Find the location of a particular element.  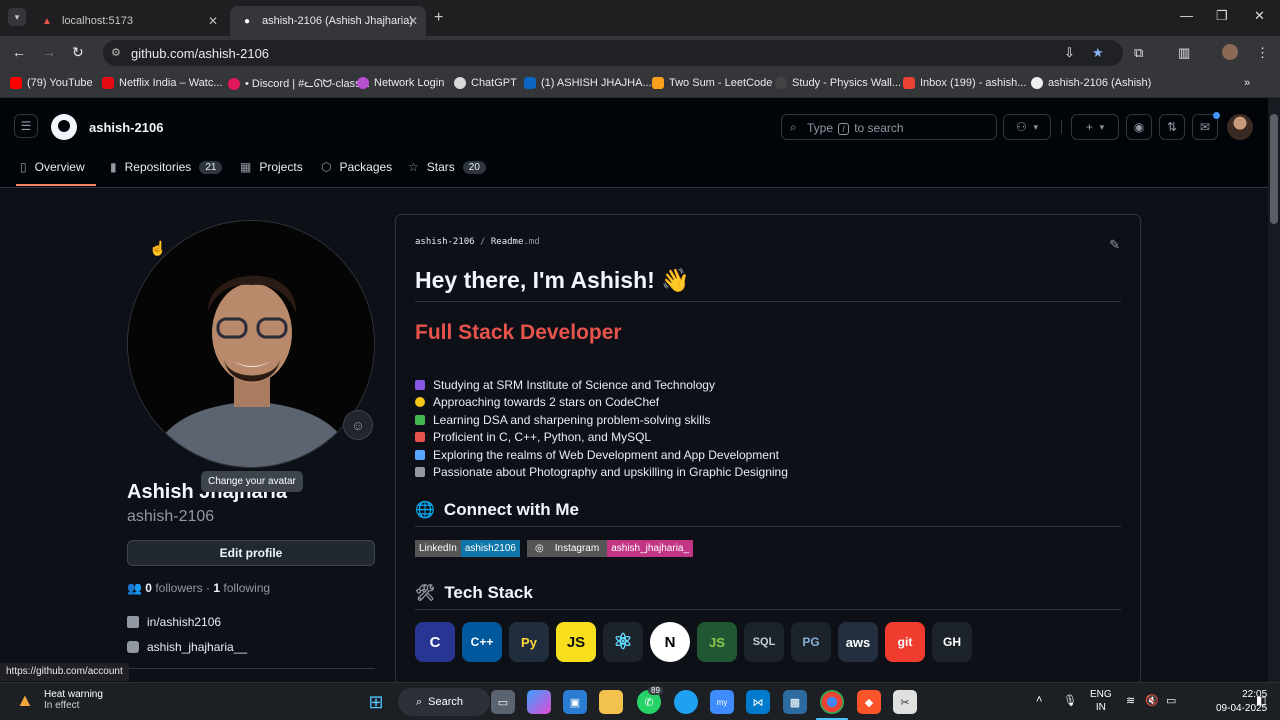

profile-avatar is located at coordinates (251, 344).